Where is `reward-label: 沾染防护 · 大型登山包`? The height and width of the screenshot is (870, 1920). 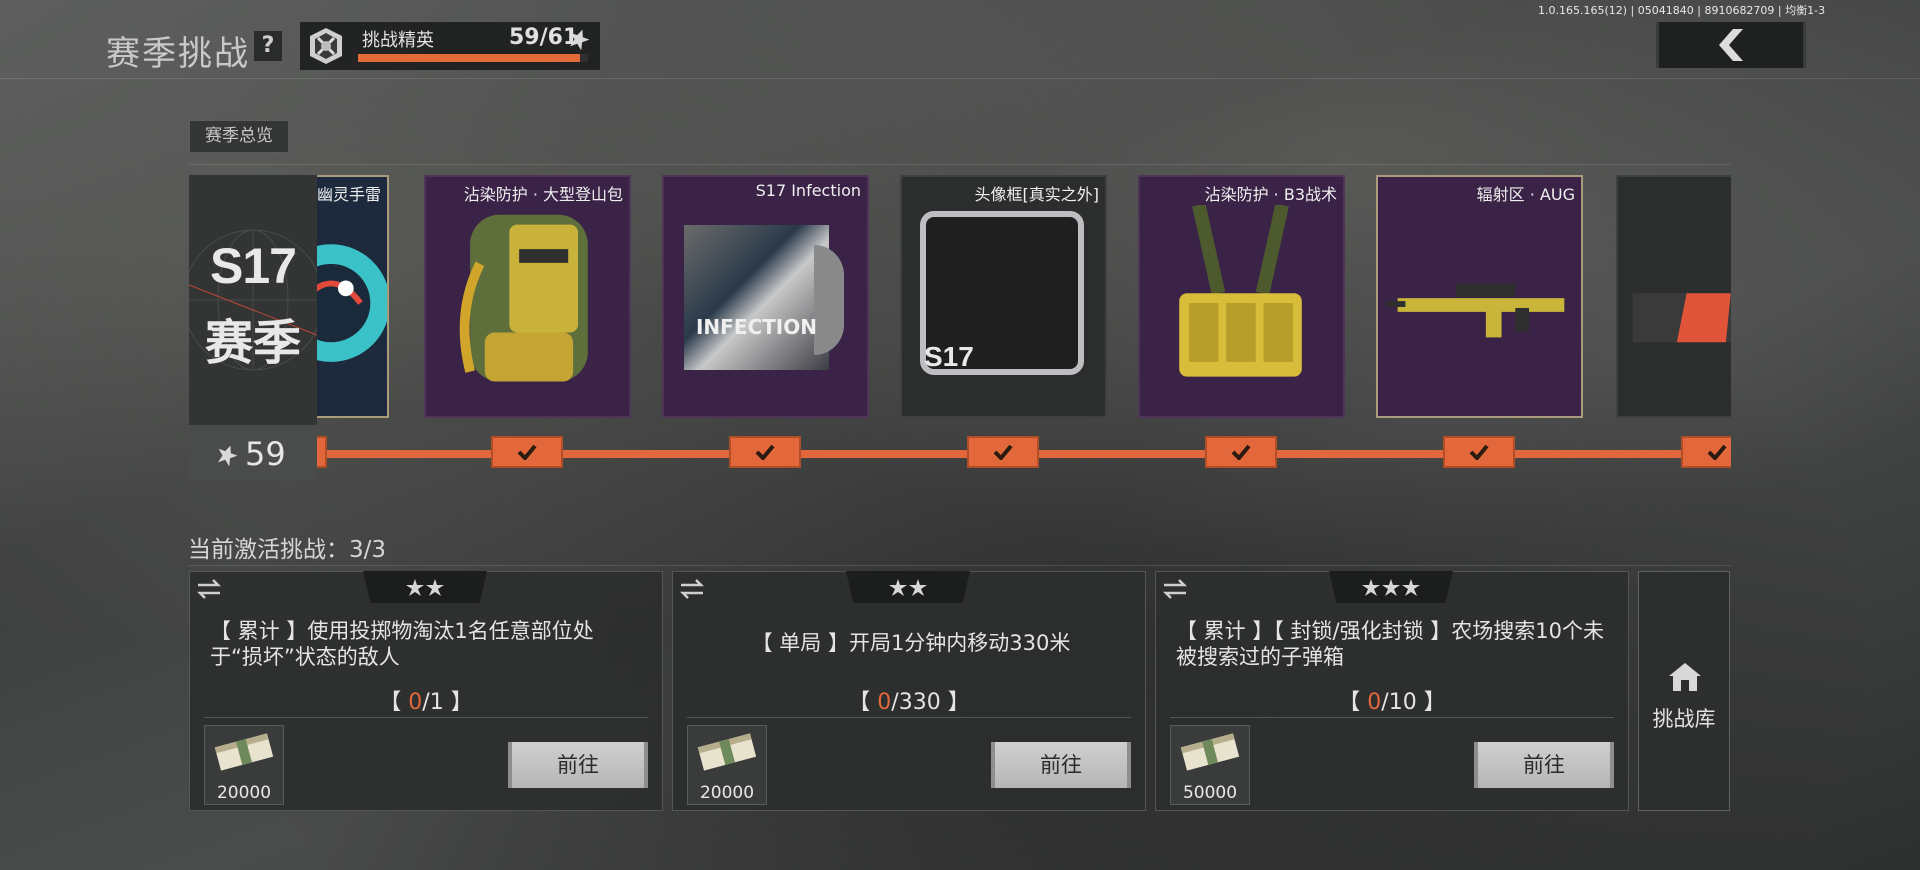 reward-label: 沾染防护 · 大型登山包 is located at coordinates (543, 194).